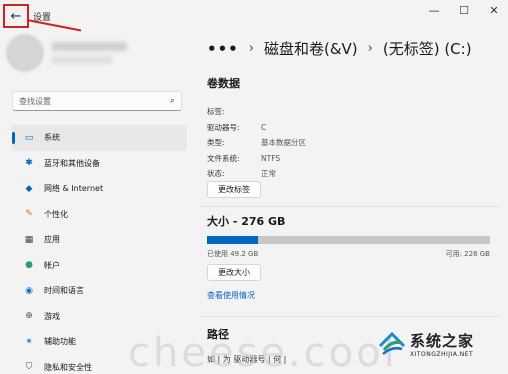 This screenshot has width=508, height=374. What do you see at coordinates (52, 316) in the screenshot?
I see `sidebar-item-label: 游戏` at bounding box center [52, 316].